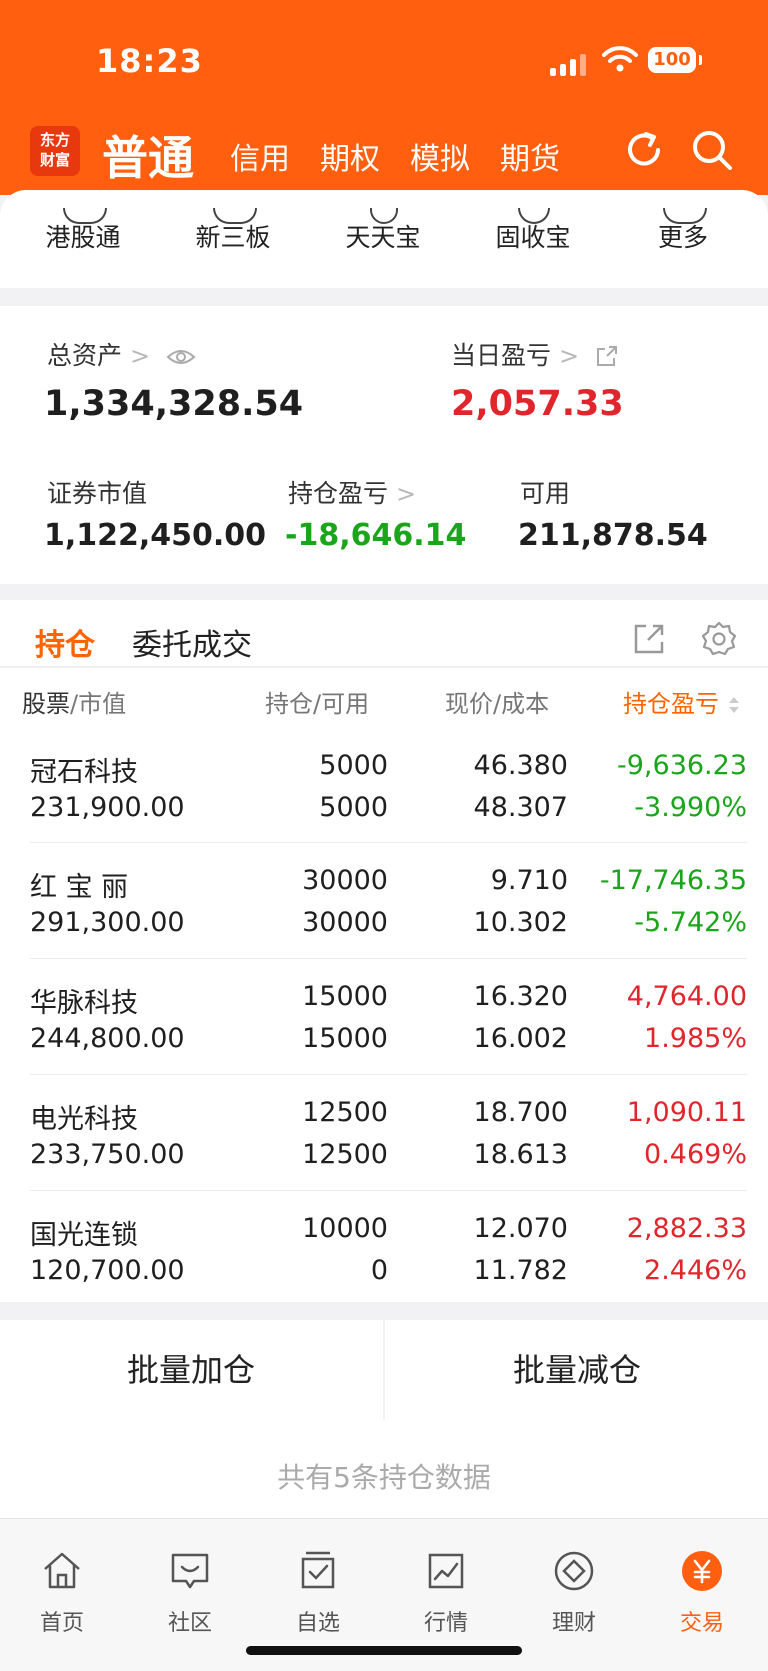  I want to click on stock-hold: 30000, so click(345, 880).